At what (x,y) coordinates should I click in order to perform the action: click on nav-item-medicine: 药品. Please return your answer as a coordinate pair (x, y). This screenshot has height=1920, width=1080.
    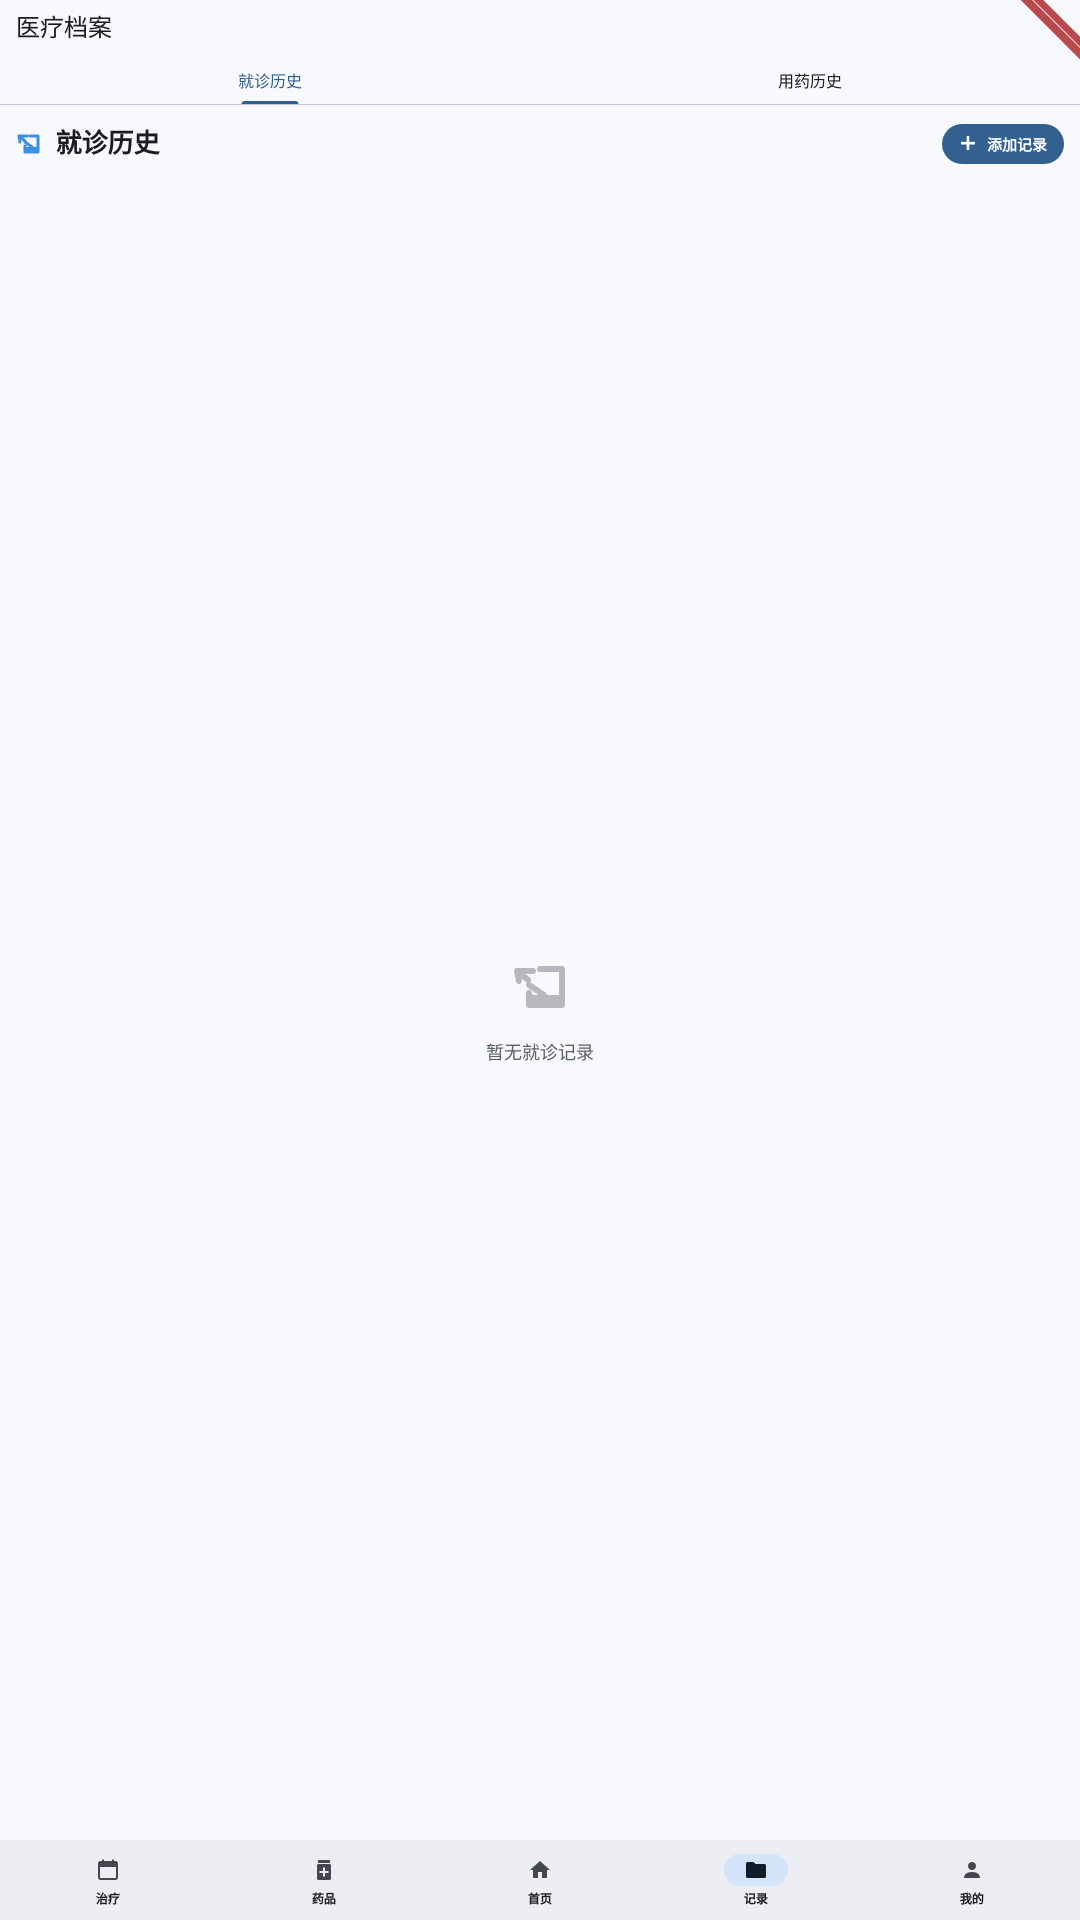
    Looking at the image, I should click on (324, 1880).